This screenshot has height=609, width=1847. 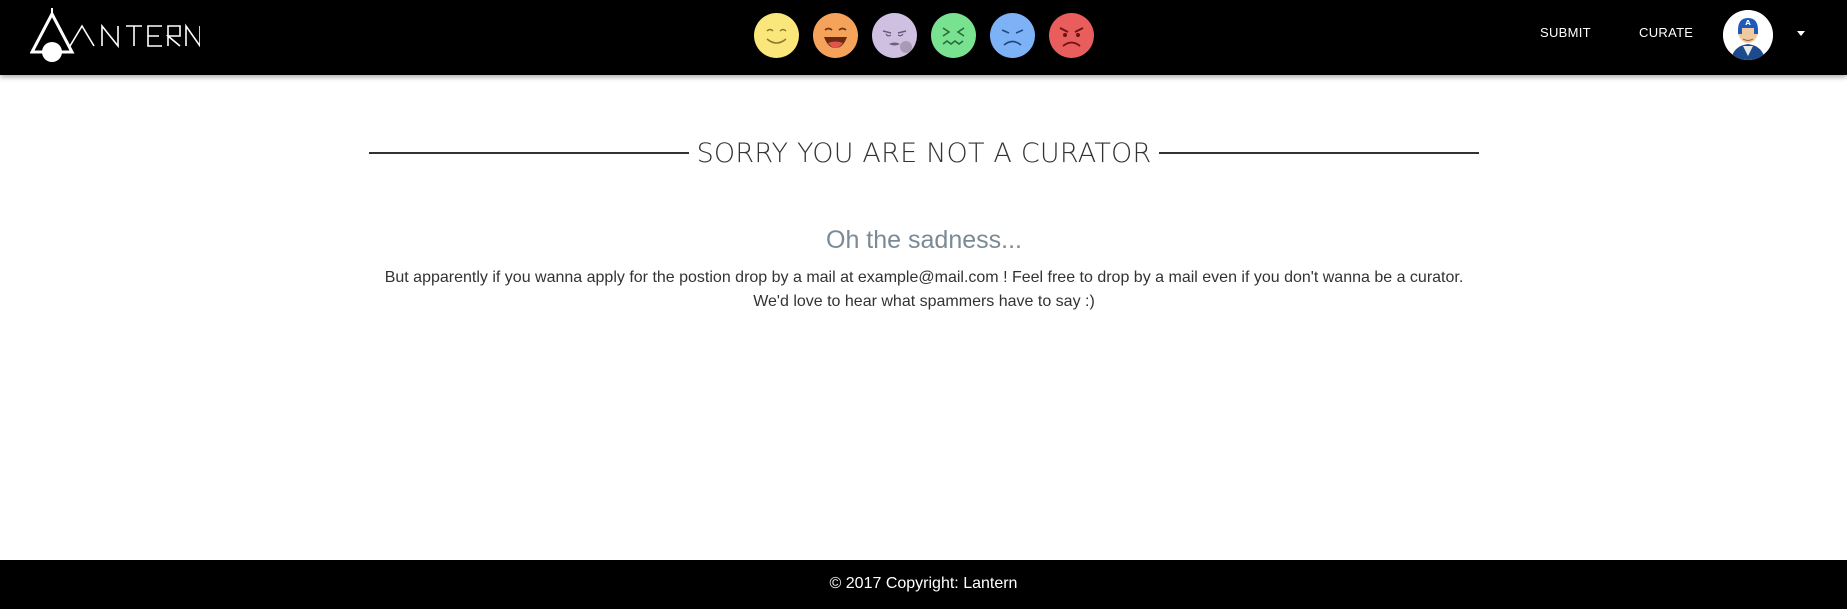 I want to click on title-divider-left, so click(x=529, y=153).